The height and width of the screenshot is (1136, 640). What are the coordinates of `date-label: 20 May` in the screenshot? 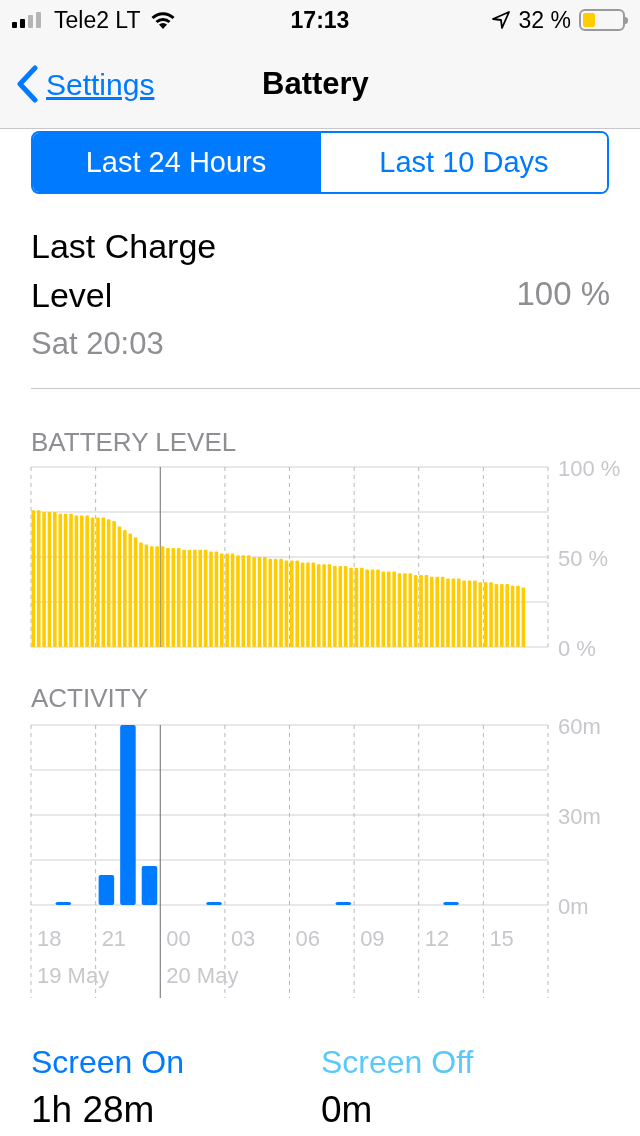 It's located at (202, 975).